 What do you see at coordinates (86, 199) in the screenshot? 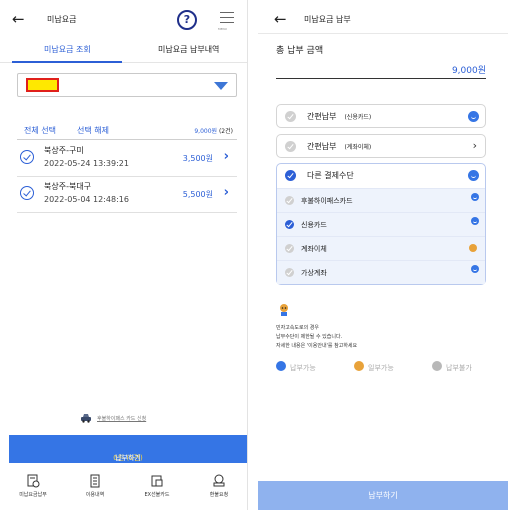
I see `datetime-label: 2022-05-04 12:48:16` at bounding box center [86, 199].